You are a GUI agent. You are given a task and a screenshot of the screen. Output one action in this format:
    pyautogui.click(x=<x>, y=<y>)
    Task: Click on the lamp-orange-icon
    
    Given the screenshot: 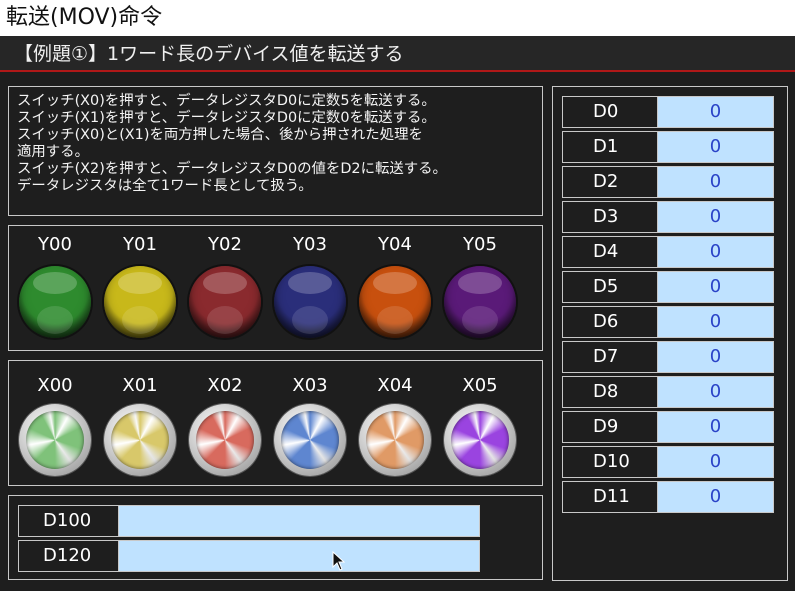 What is the action you would take?
    pyautogui.click(x=395, y=302)
    